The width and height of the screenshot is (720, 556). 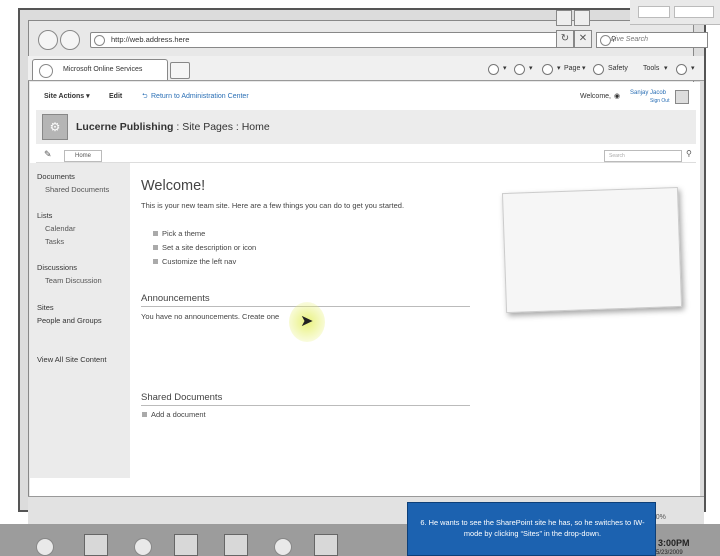 What do you see at coordinates (605, 40) in the screenshot?
I see `search-provider-icon` at bounding box center [605, 40].